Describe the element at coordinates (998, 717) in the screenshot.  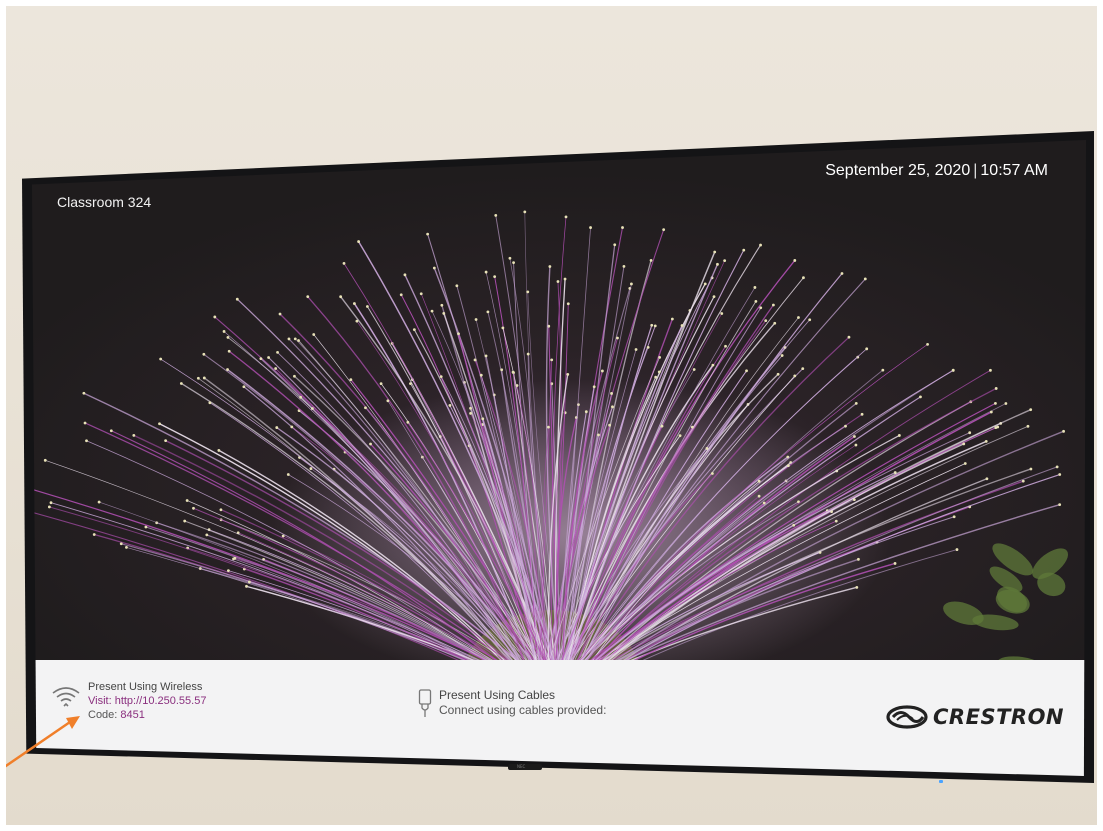
I see `crestron-logo-text: CRESTRON` at that location.